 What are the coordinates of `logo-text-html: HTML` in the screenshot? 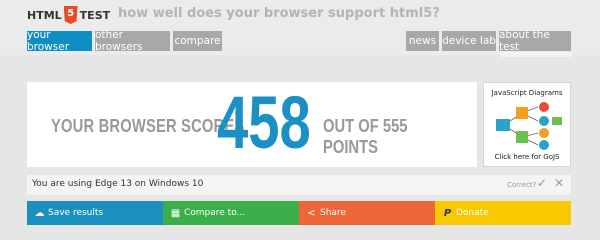 It's located at (44, 15).